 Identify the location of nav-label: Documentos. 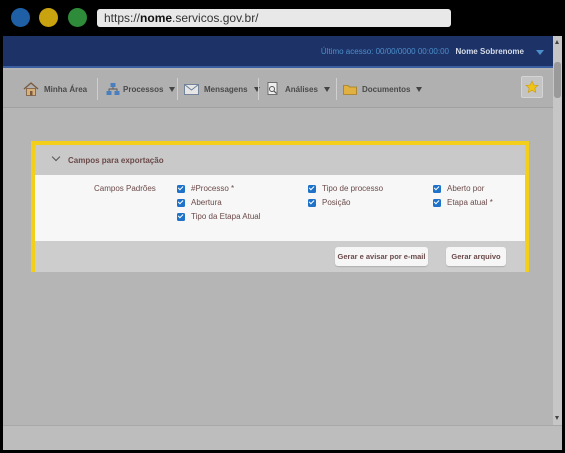
(386, 89).